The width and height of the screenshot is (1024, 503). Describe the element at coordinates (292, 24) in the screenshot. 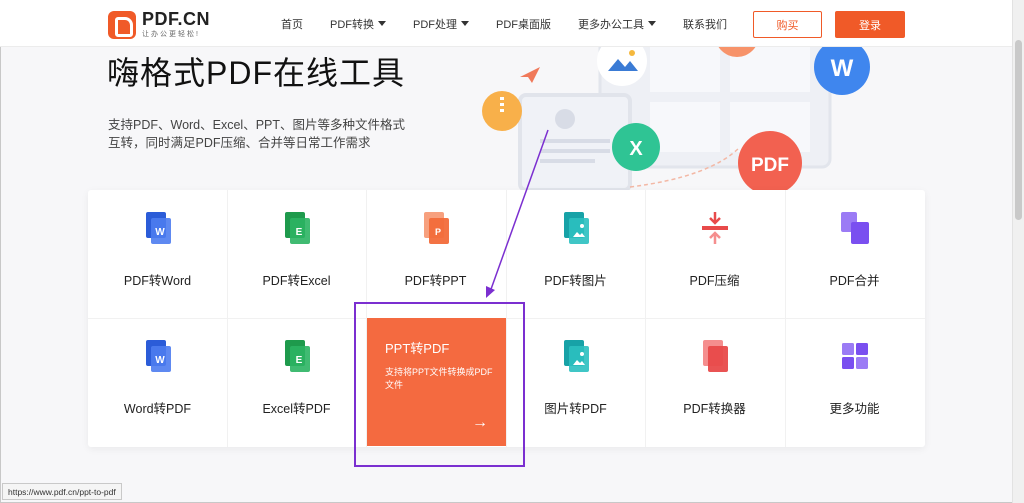

I see `nav-home: 首页` at that location.